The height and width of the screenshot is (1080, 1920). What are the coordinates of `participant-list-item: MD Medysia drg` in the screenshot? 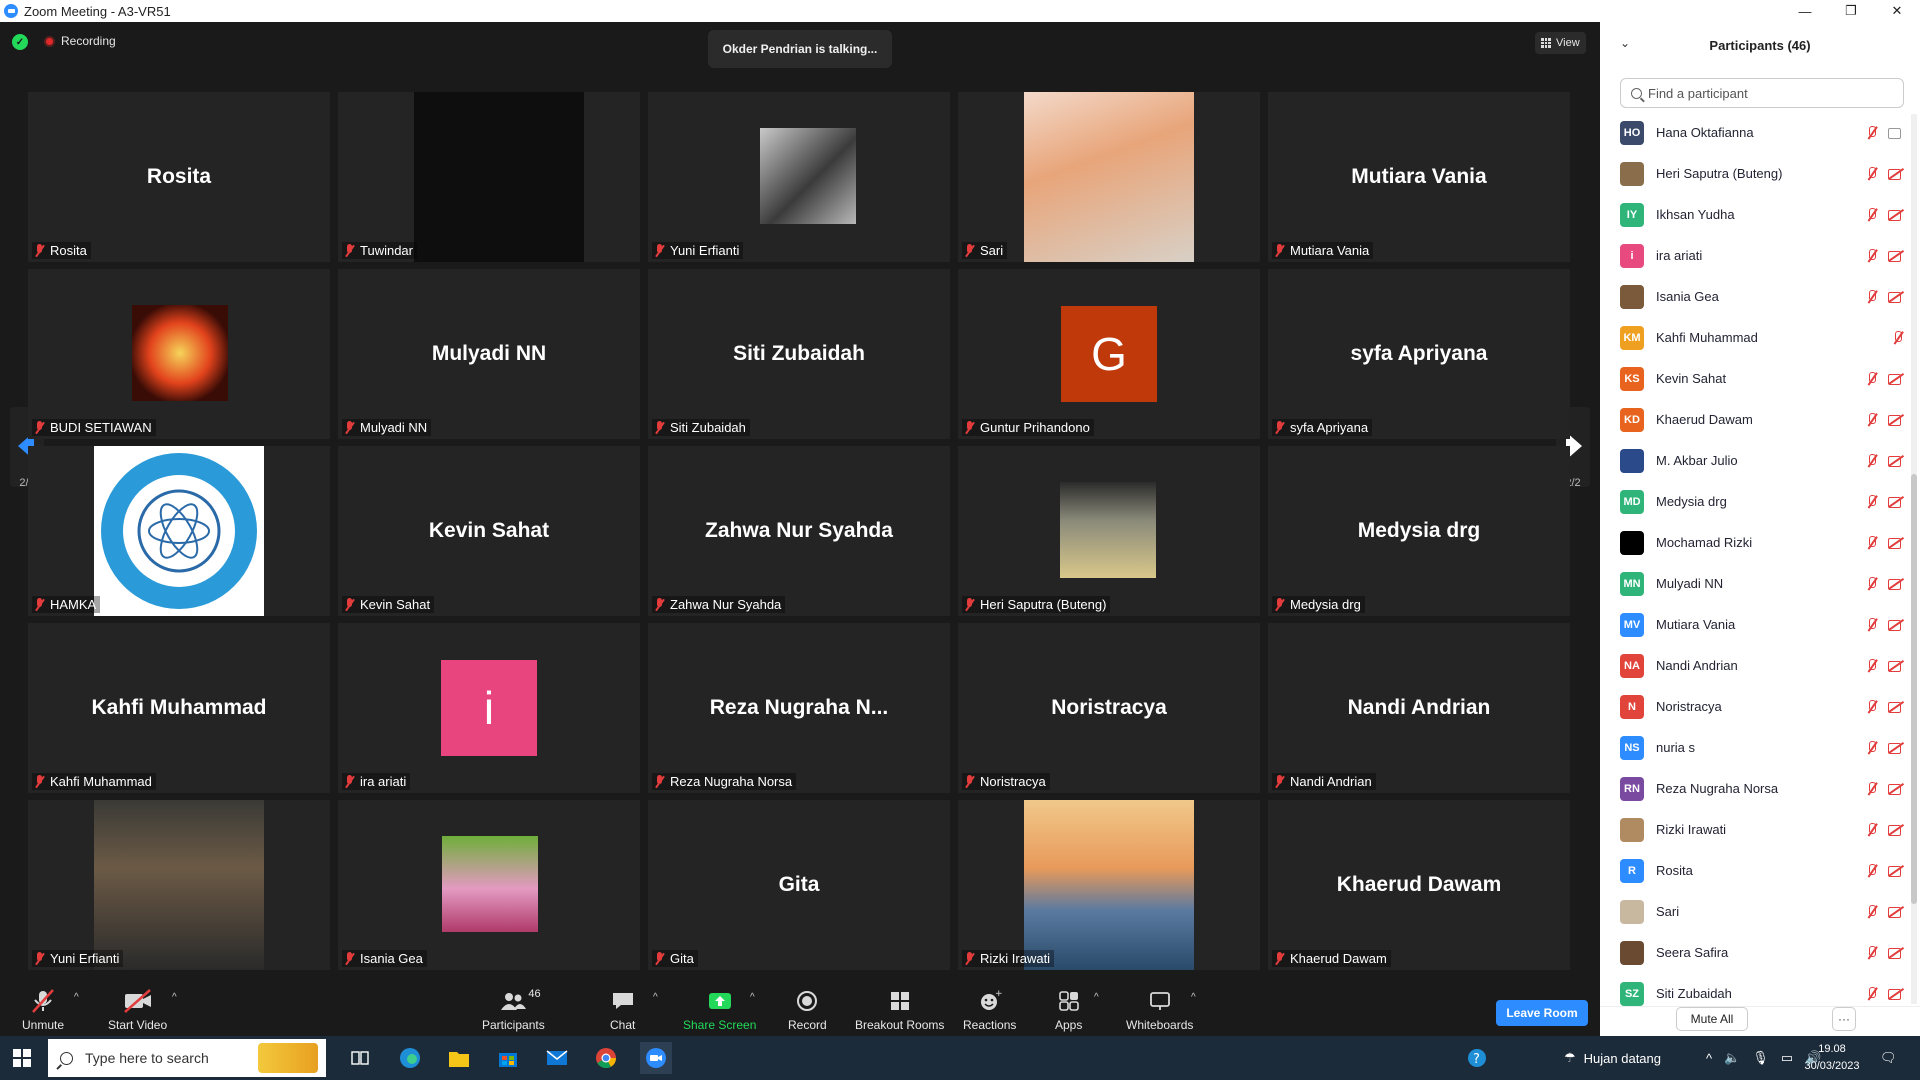 It's located at (1764, 501).